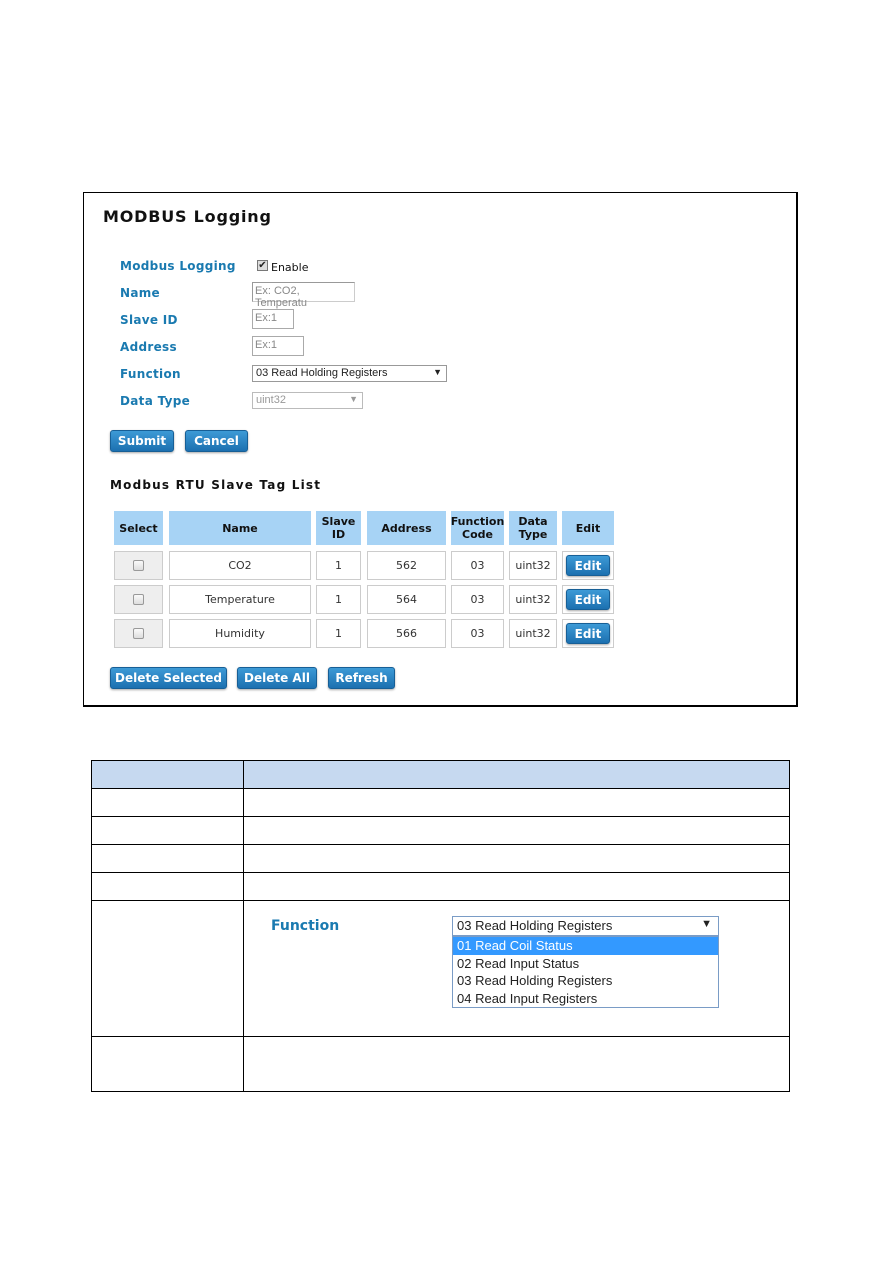  Describe the element at coordinates (406, 528) in the screenshot. I see `header-address: Address` at that location.